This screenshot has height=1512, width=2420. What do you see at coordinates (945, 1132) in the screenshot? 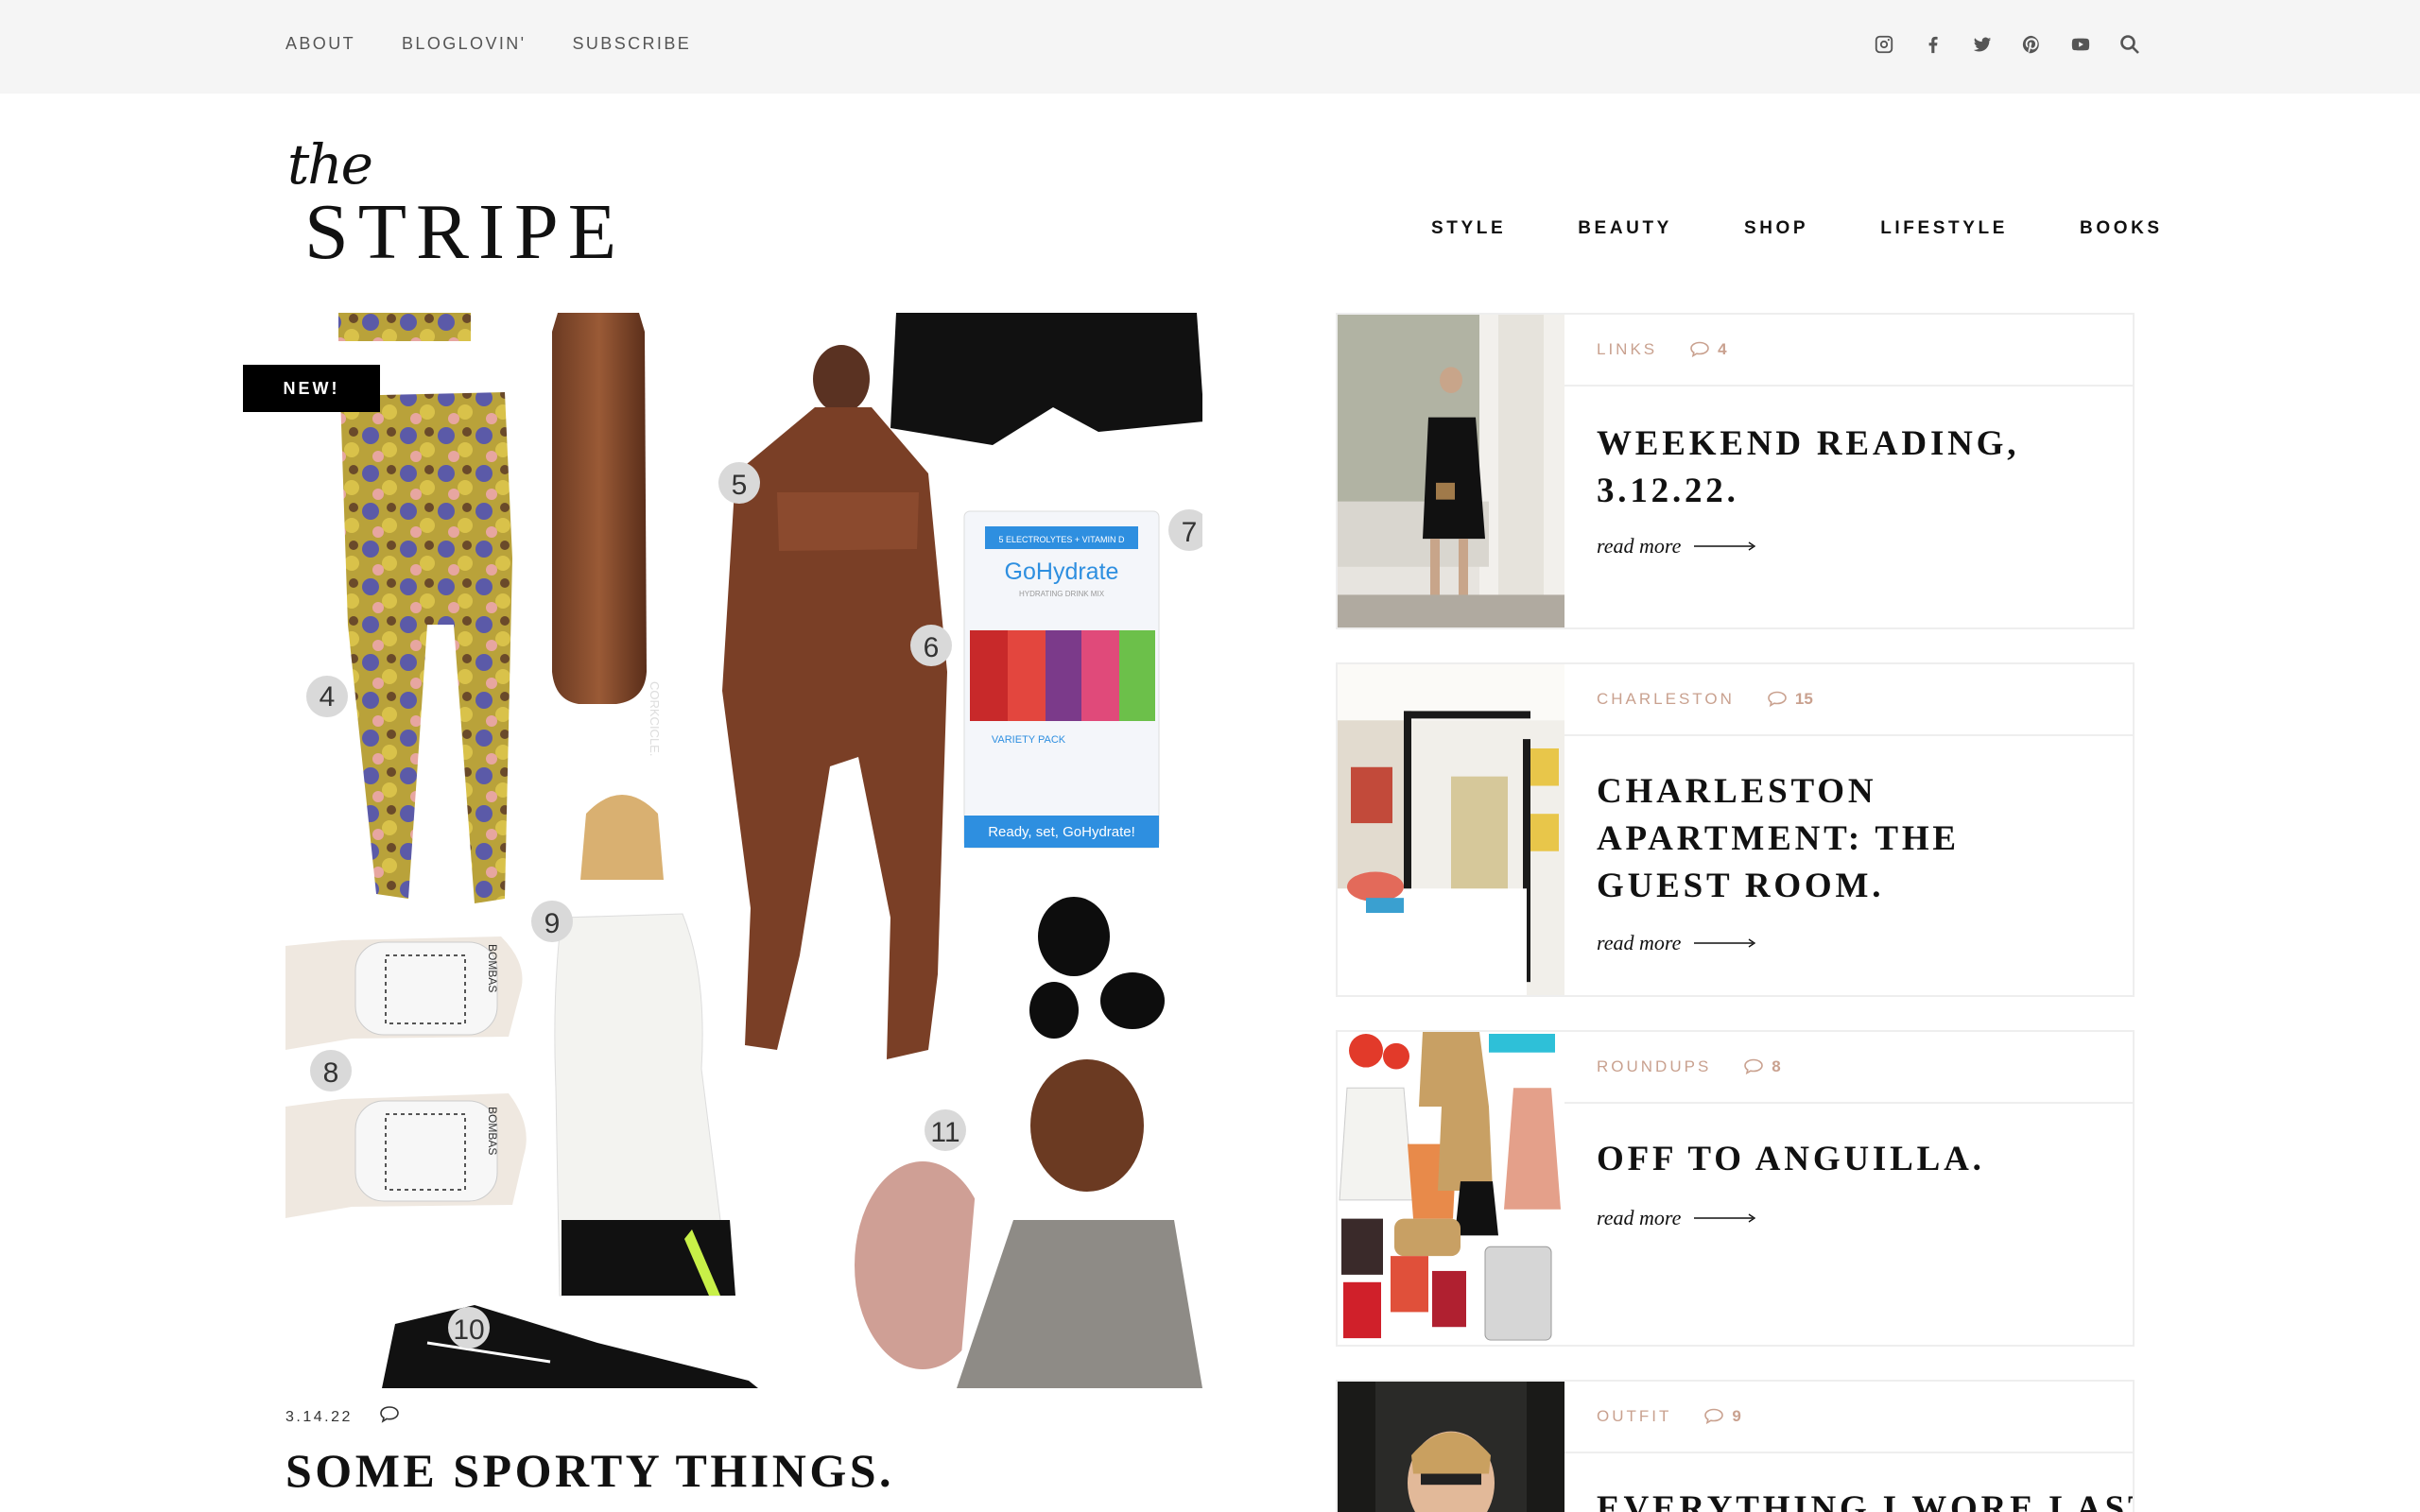
I see `marker-11: 11` at bounding box center [945, 1132].